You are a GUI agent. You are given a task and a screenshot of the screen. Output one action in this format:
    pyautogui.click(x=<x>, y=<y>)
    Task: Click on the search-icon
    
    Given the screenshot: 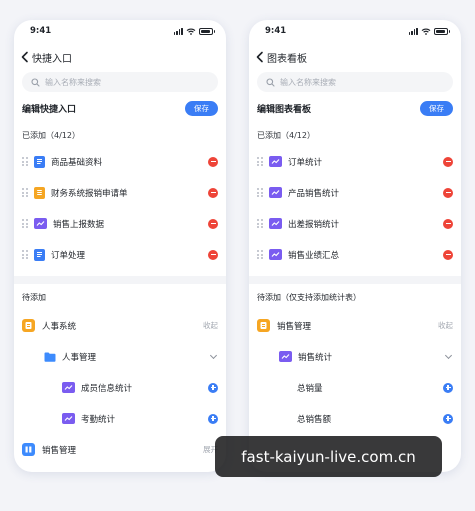 What is the action you would take?
    pyautogui.click(x=35, y=82)
    